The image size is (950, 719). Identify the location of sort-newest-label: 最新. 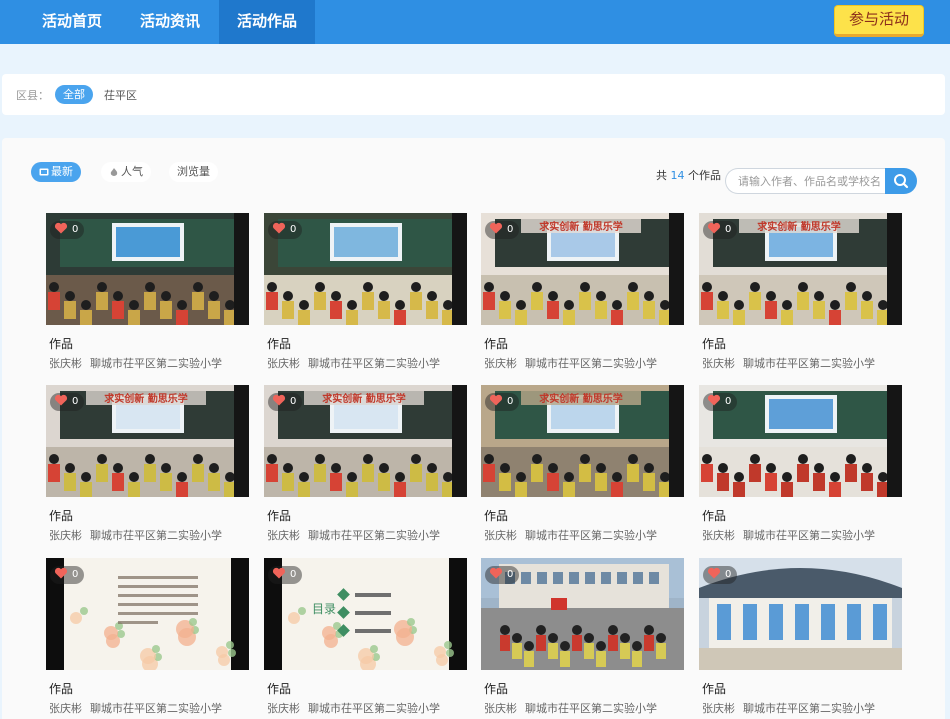
(62, 171).